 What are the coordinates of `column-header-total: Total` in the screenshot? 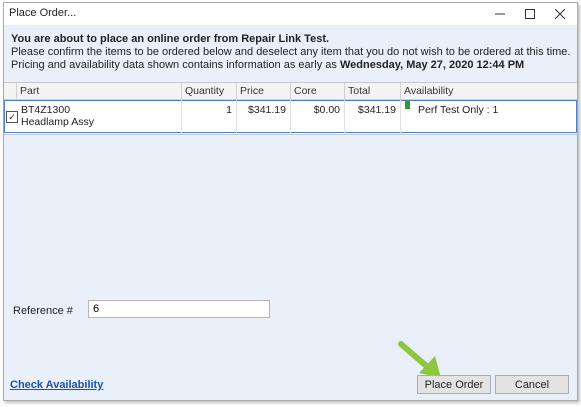 It's located at (373, 91).